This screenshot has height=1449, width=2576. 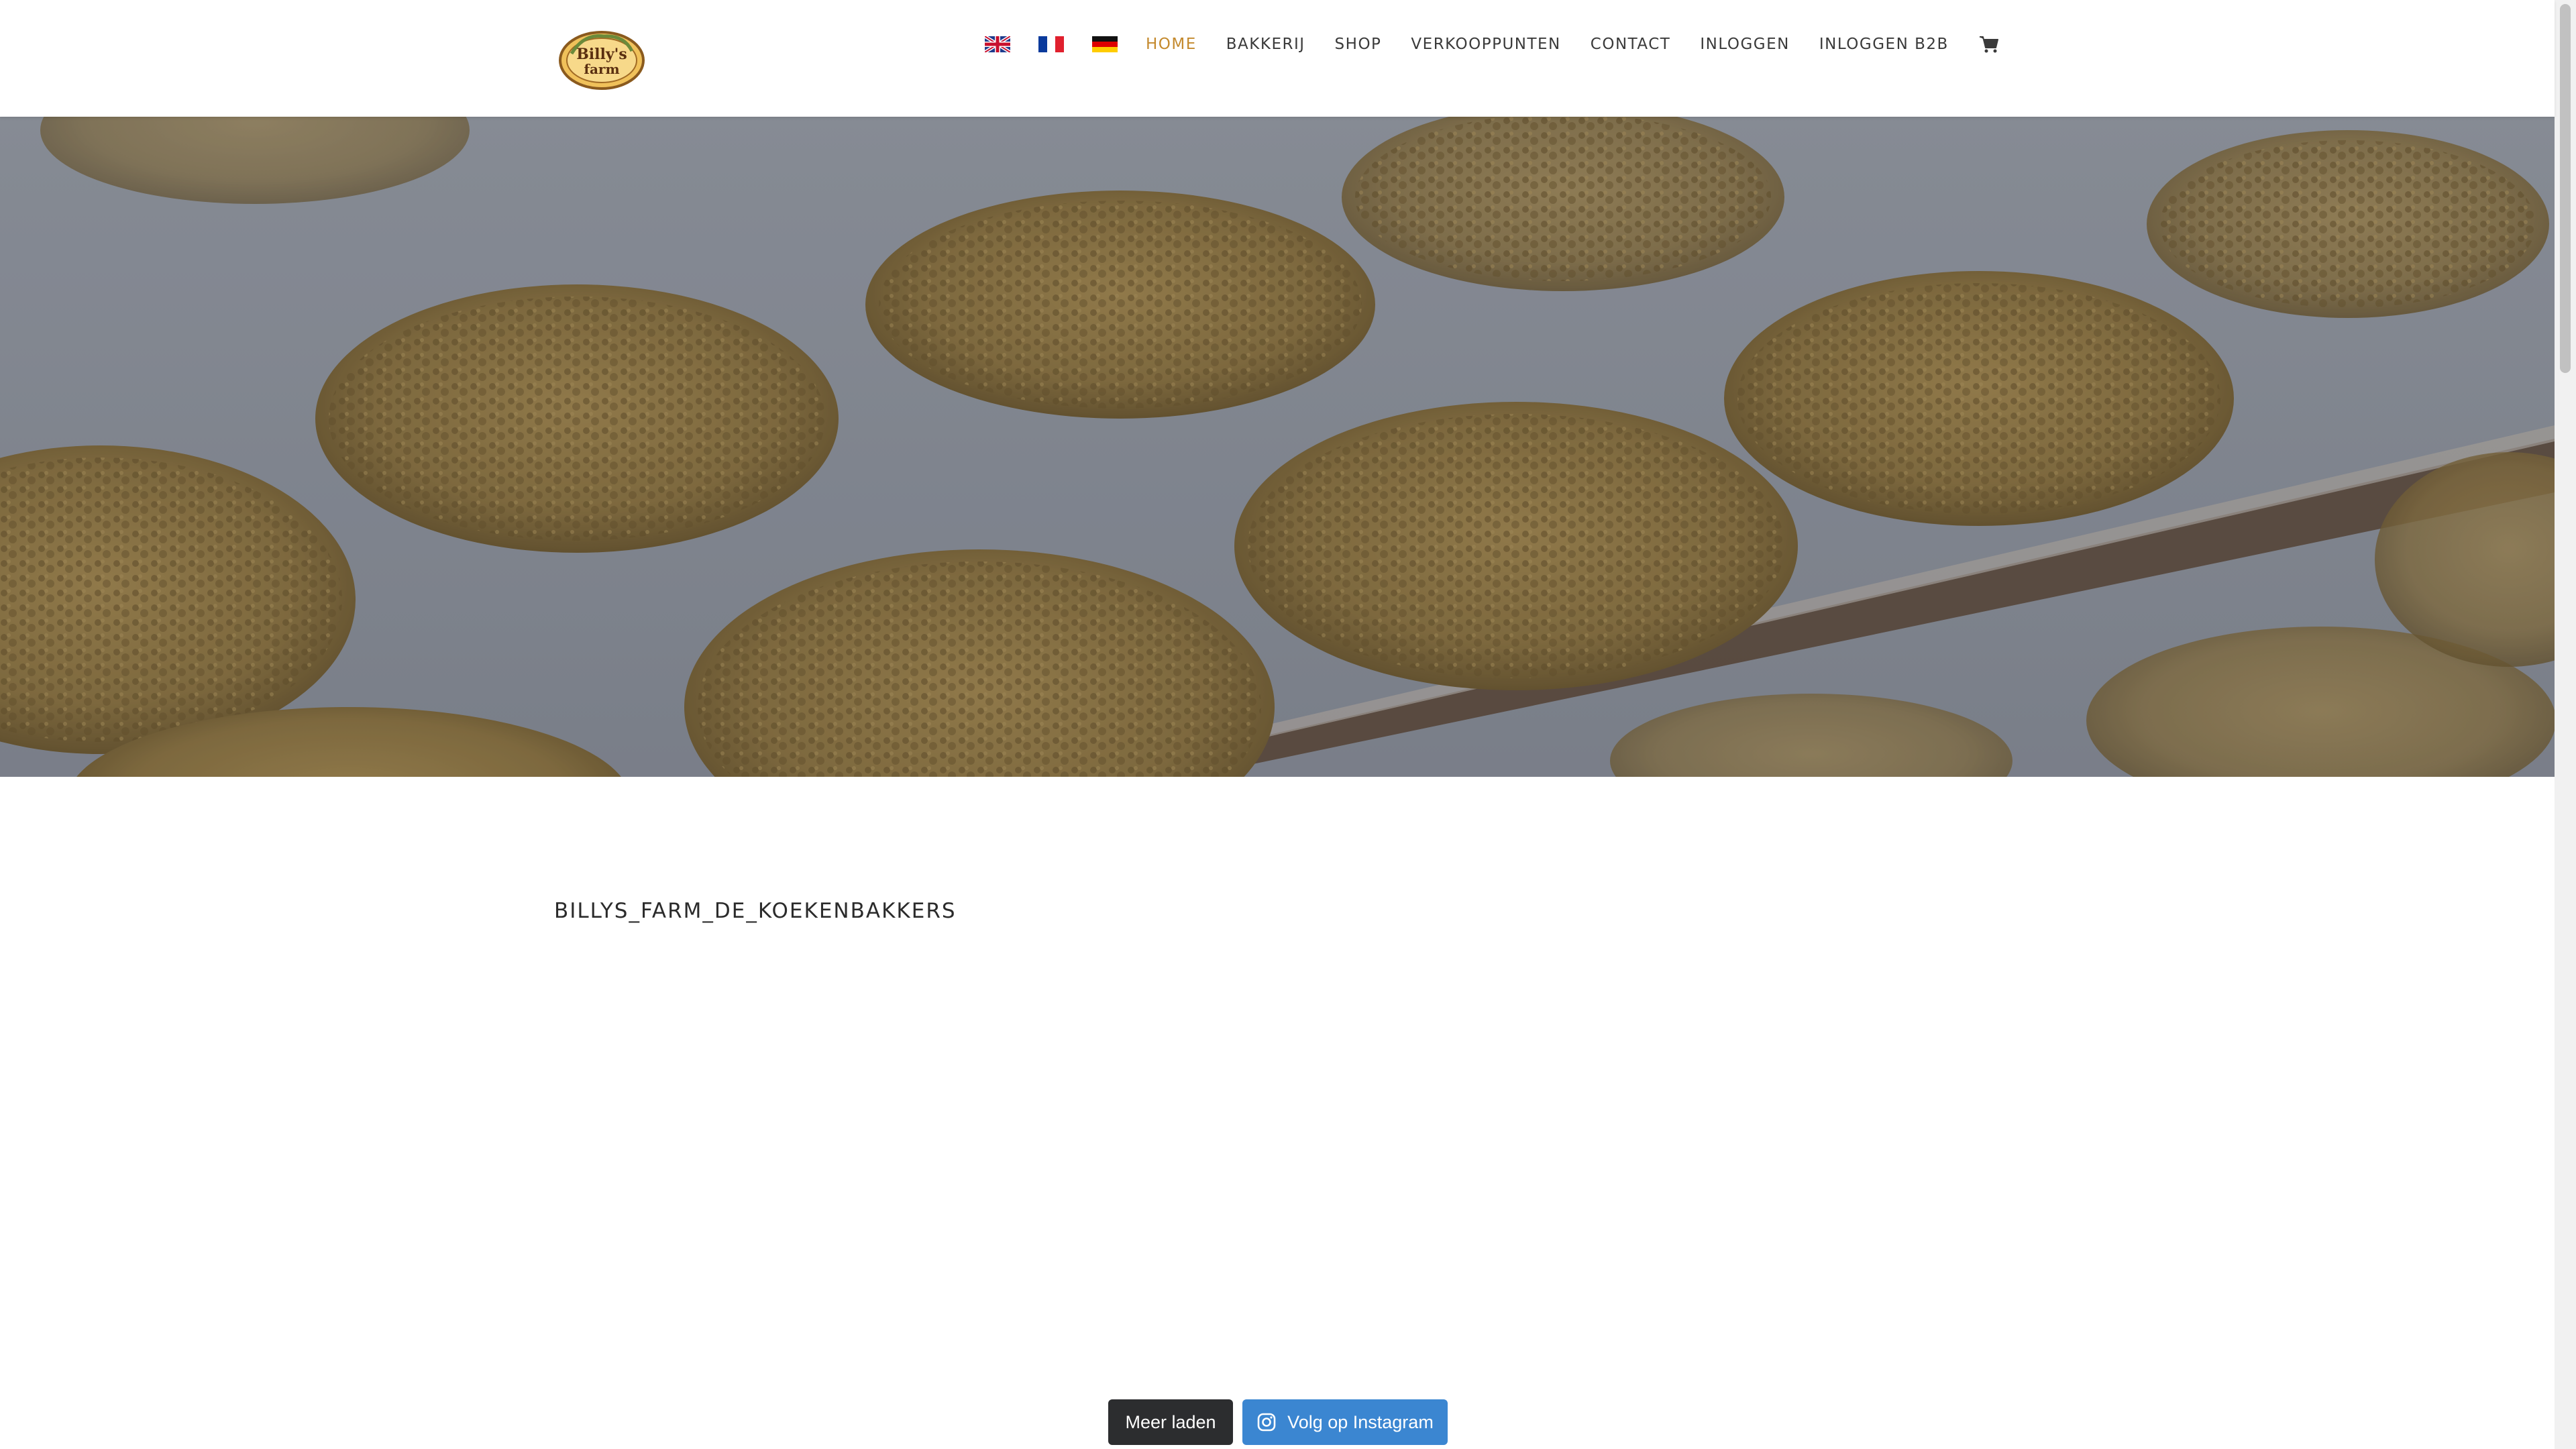 What do you see at coordinates (1485, 44) in the screenshot?
I see `nav-verkooppunten: VERKOOPPUNTEN` at bounding box center [1485, 44].